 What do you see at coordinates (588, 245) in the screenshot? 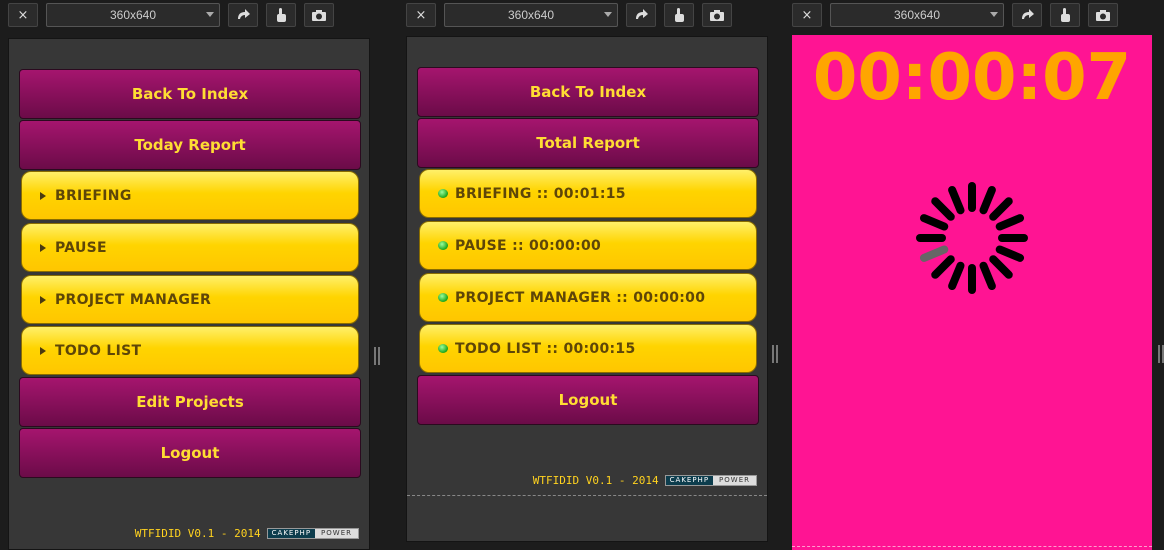
I see `list-item: PAUSE :: 00:00:00` at bounding box center [588, 245].